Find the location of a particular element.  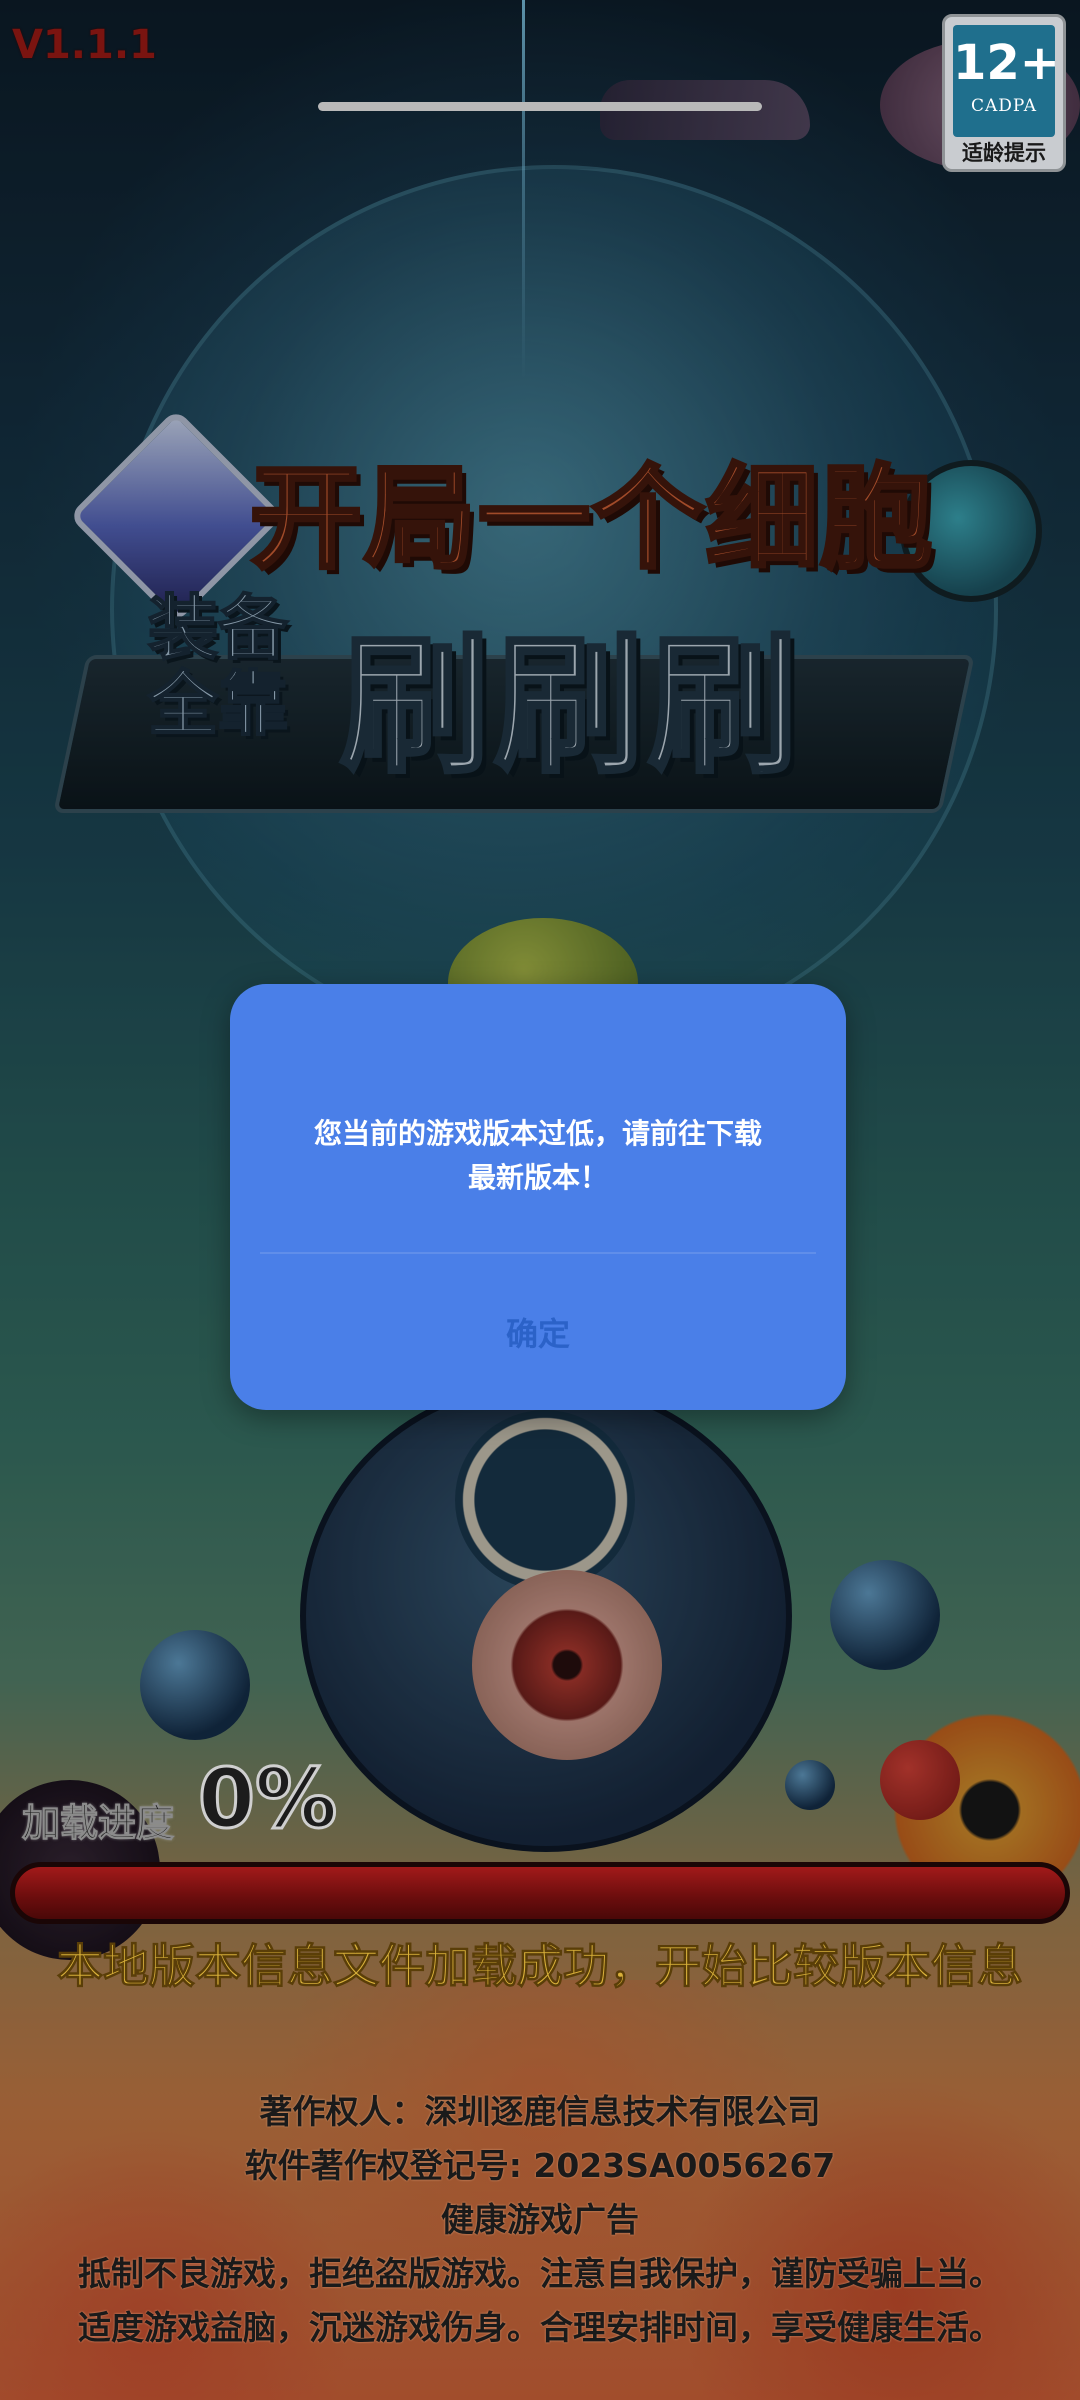

dialog-message-line2: 最新版本！ is located at coordinates (537, 1177).